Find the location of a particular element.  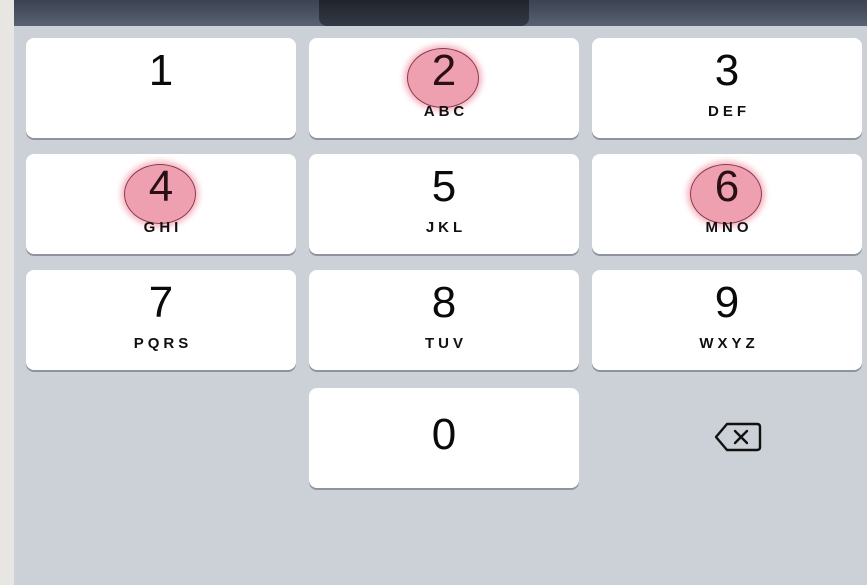

key-digit: 7 is located at coordinates (161, 302).